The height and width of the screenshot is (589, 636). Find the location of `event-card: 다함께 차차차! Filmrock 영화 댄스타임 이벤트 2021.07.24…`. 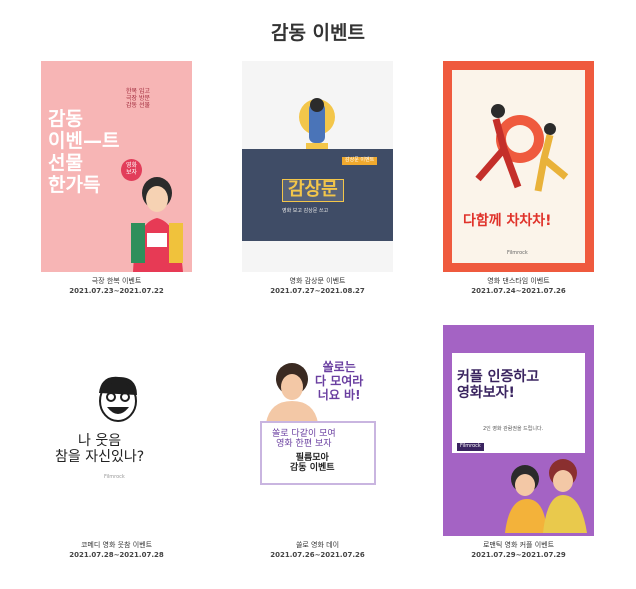

event-card: 다함께 차차차! Filmrock 영화 댄스타임 이벤트 2021.07.24… is located at coordinates (518, 178).